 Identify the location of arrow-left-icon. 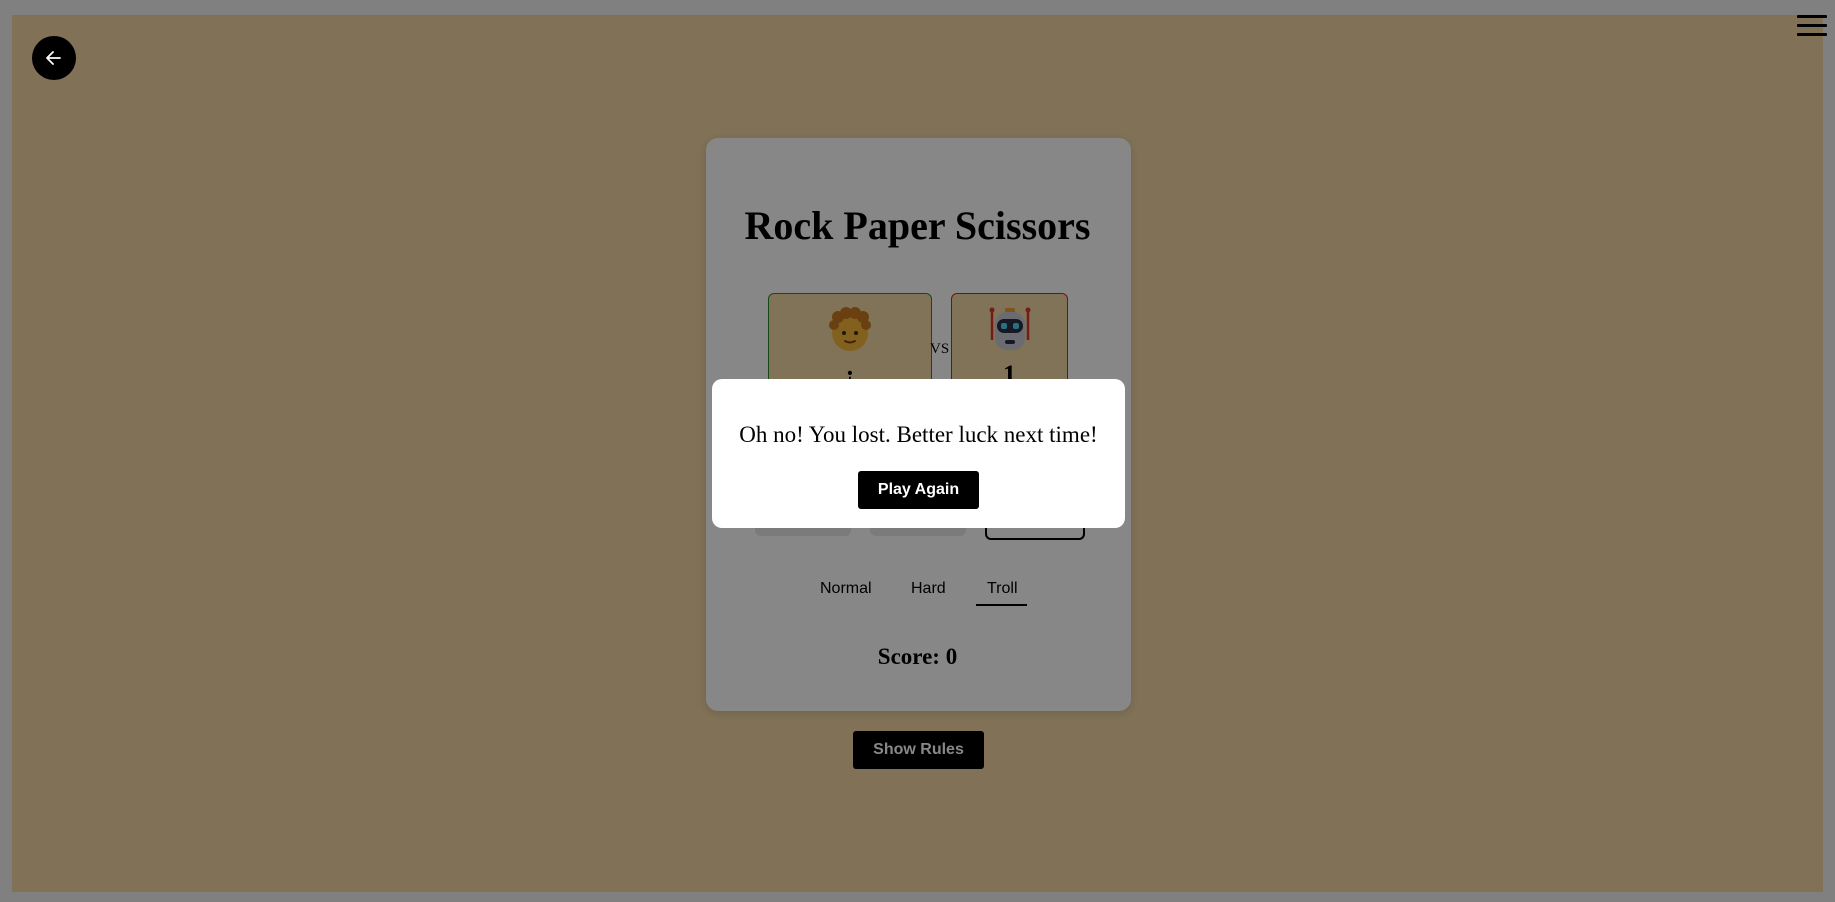
(53, 58).